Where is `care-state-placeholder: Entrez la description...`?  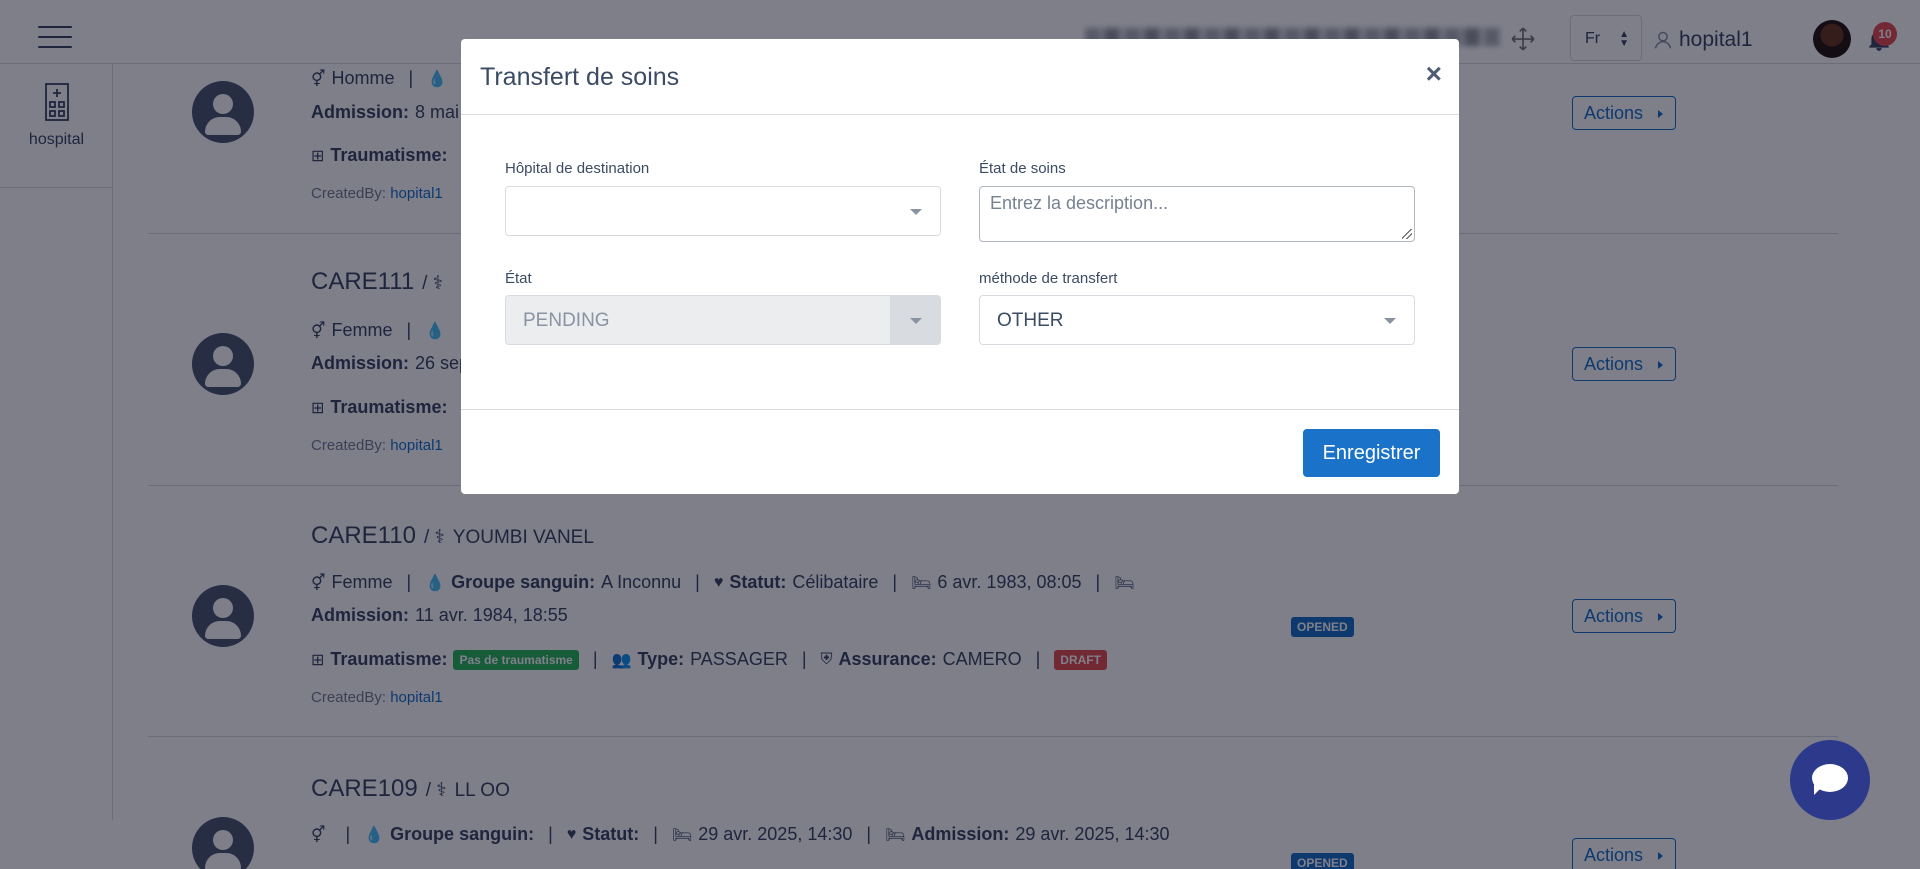 care-state-placeholder: Entrez la description... is located at coordinates (1079, 203).